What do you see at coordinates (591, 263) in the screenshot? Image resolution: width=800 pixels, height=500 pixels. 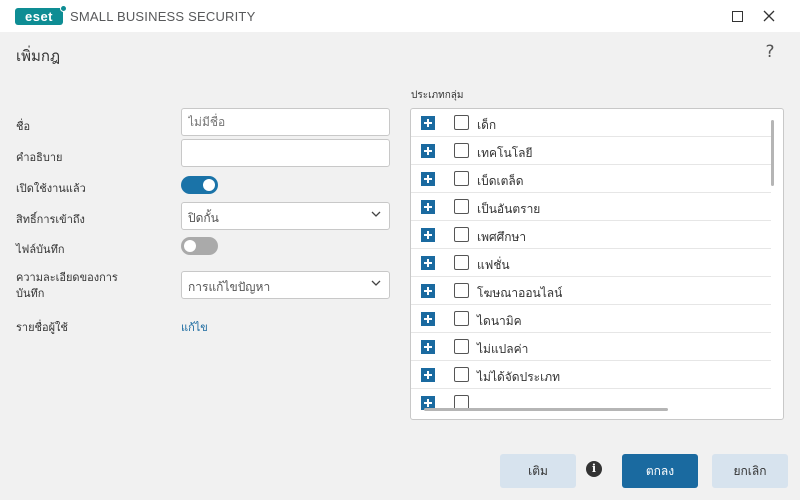 I see `list-item: แฟชั่น` at bounding box center [591, 263].